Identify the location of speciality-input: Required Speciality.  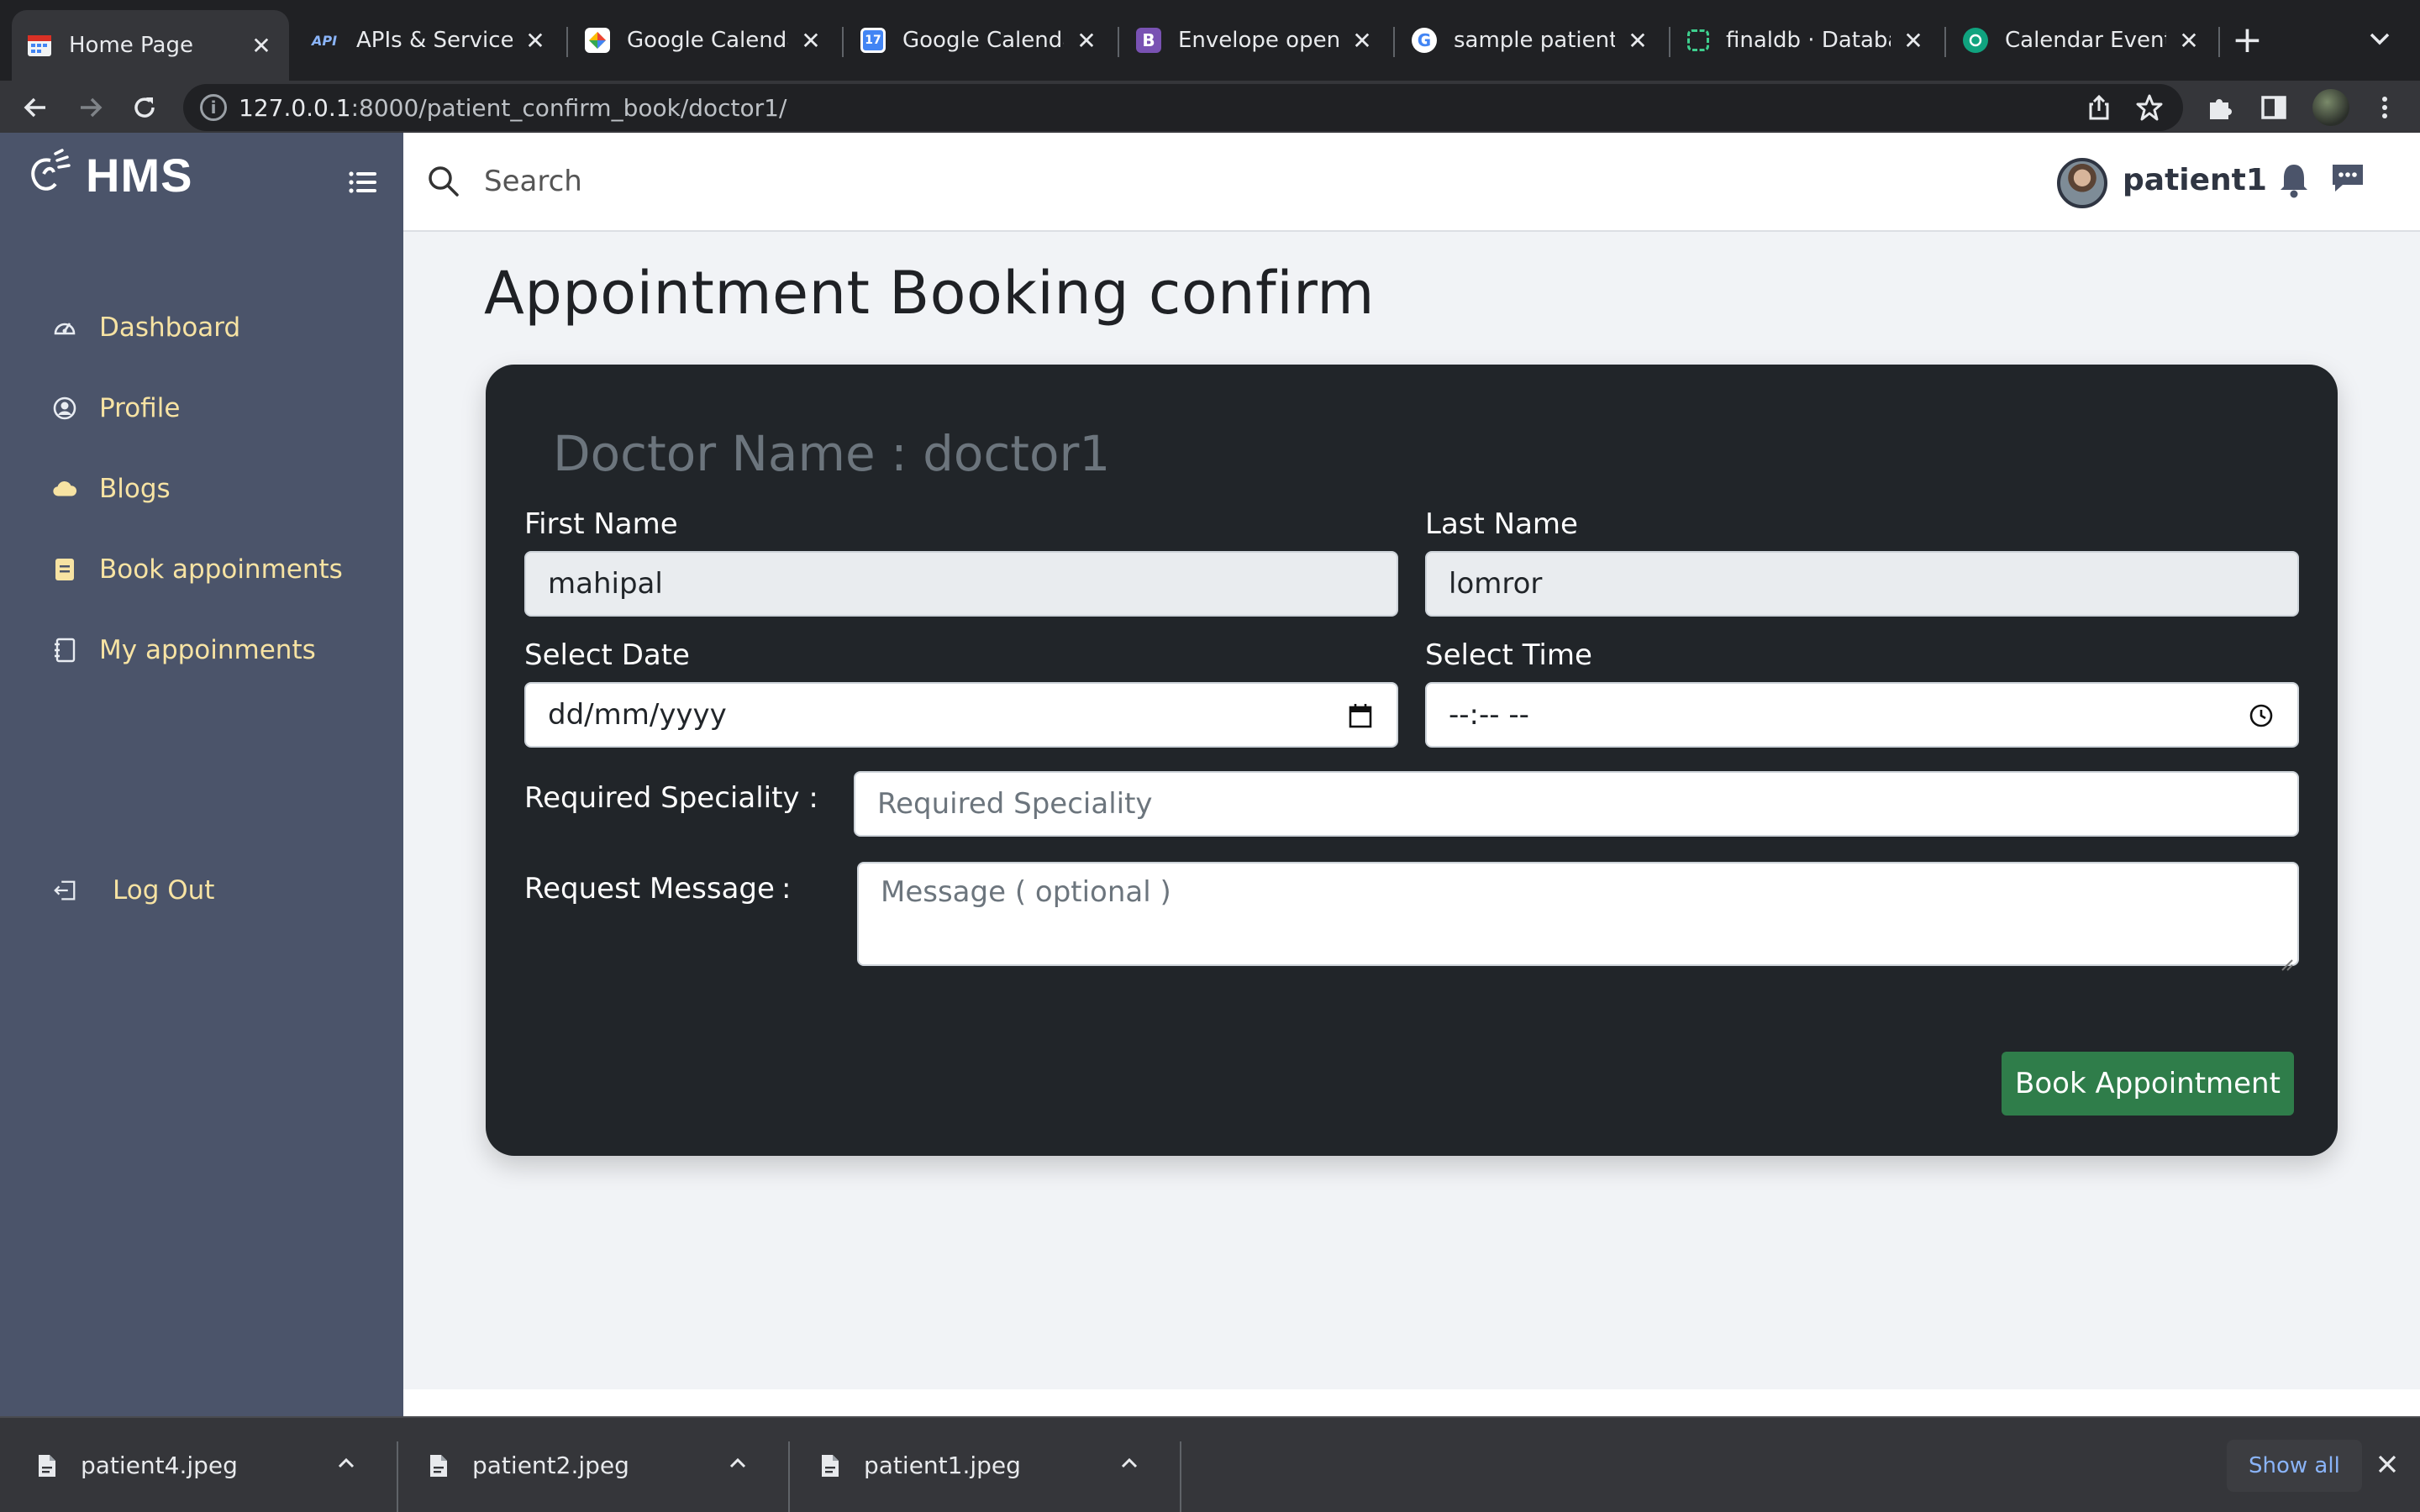
(1576, 804).